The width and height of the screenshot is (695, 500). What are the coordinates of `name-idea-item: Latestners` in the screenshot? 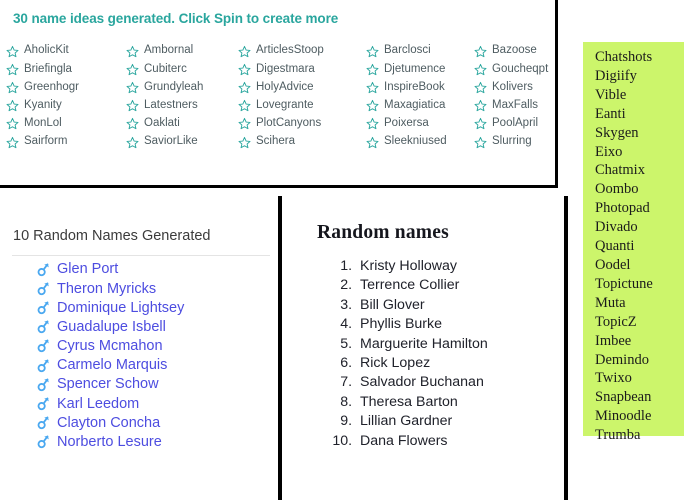 It's located at (182, 106).